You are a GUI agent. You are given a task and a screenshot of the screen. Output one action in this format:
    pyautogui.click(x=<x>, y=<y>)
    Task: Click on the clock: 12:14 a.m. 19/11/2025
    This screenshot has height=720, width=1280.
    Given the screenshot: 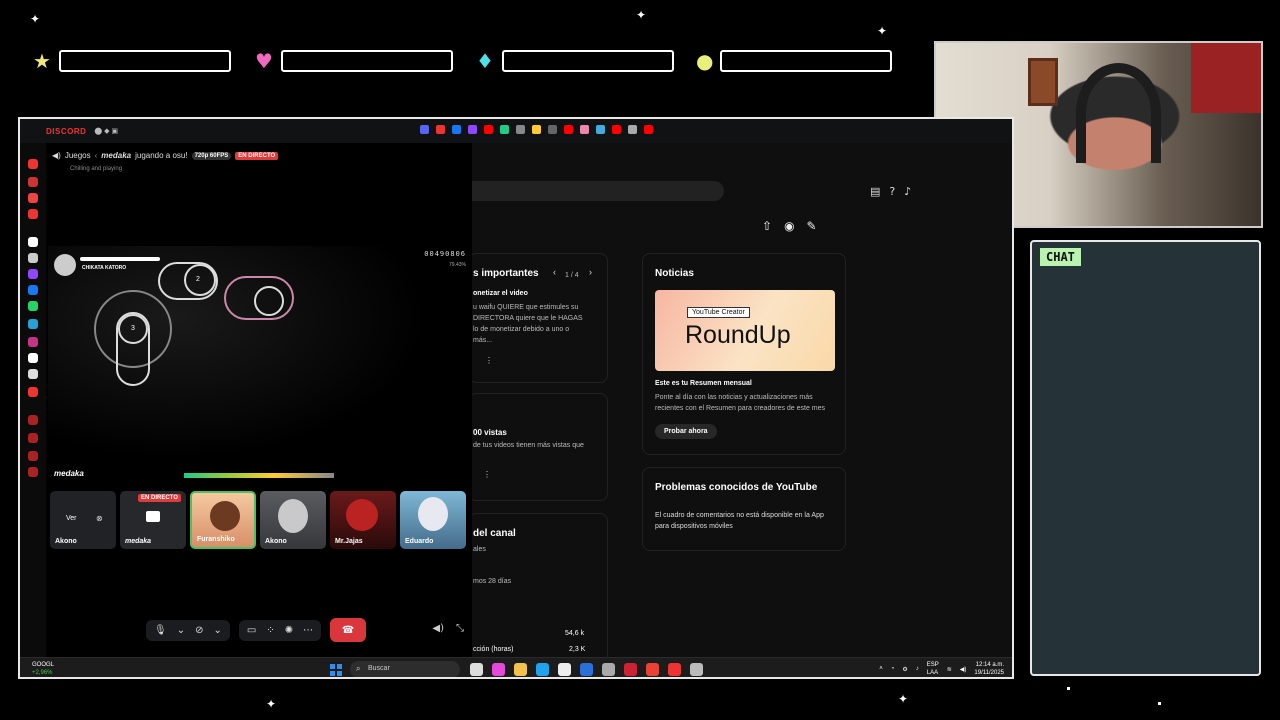 What is the action you would take?
    pyautogui.click(x=989, y=669)
    